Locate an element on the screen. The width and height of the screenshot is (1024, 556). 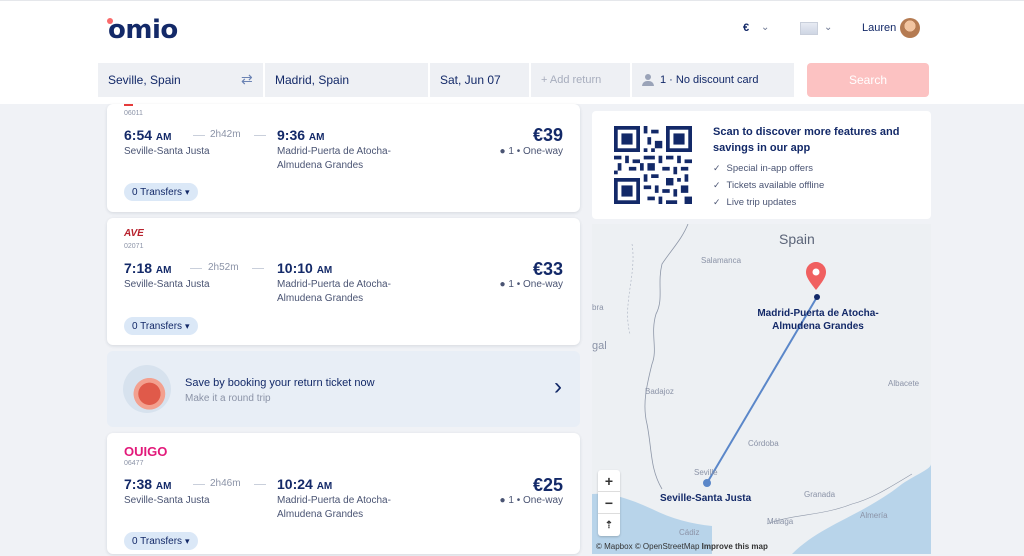
map-country-label: Spain is located at coordinates (797, 239).